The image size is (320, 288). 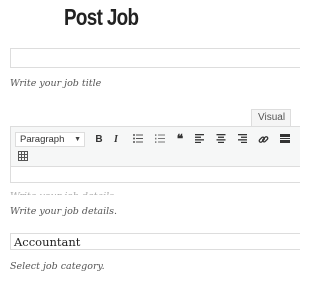 I want to click on read-more-icon, so click(x=285, y=138).